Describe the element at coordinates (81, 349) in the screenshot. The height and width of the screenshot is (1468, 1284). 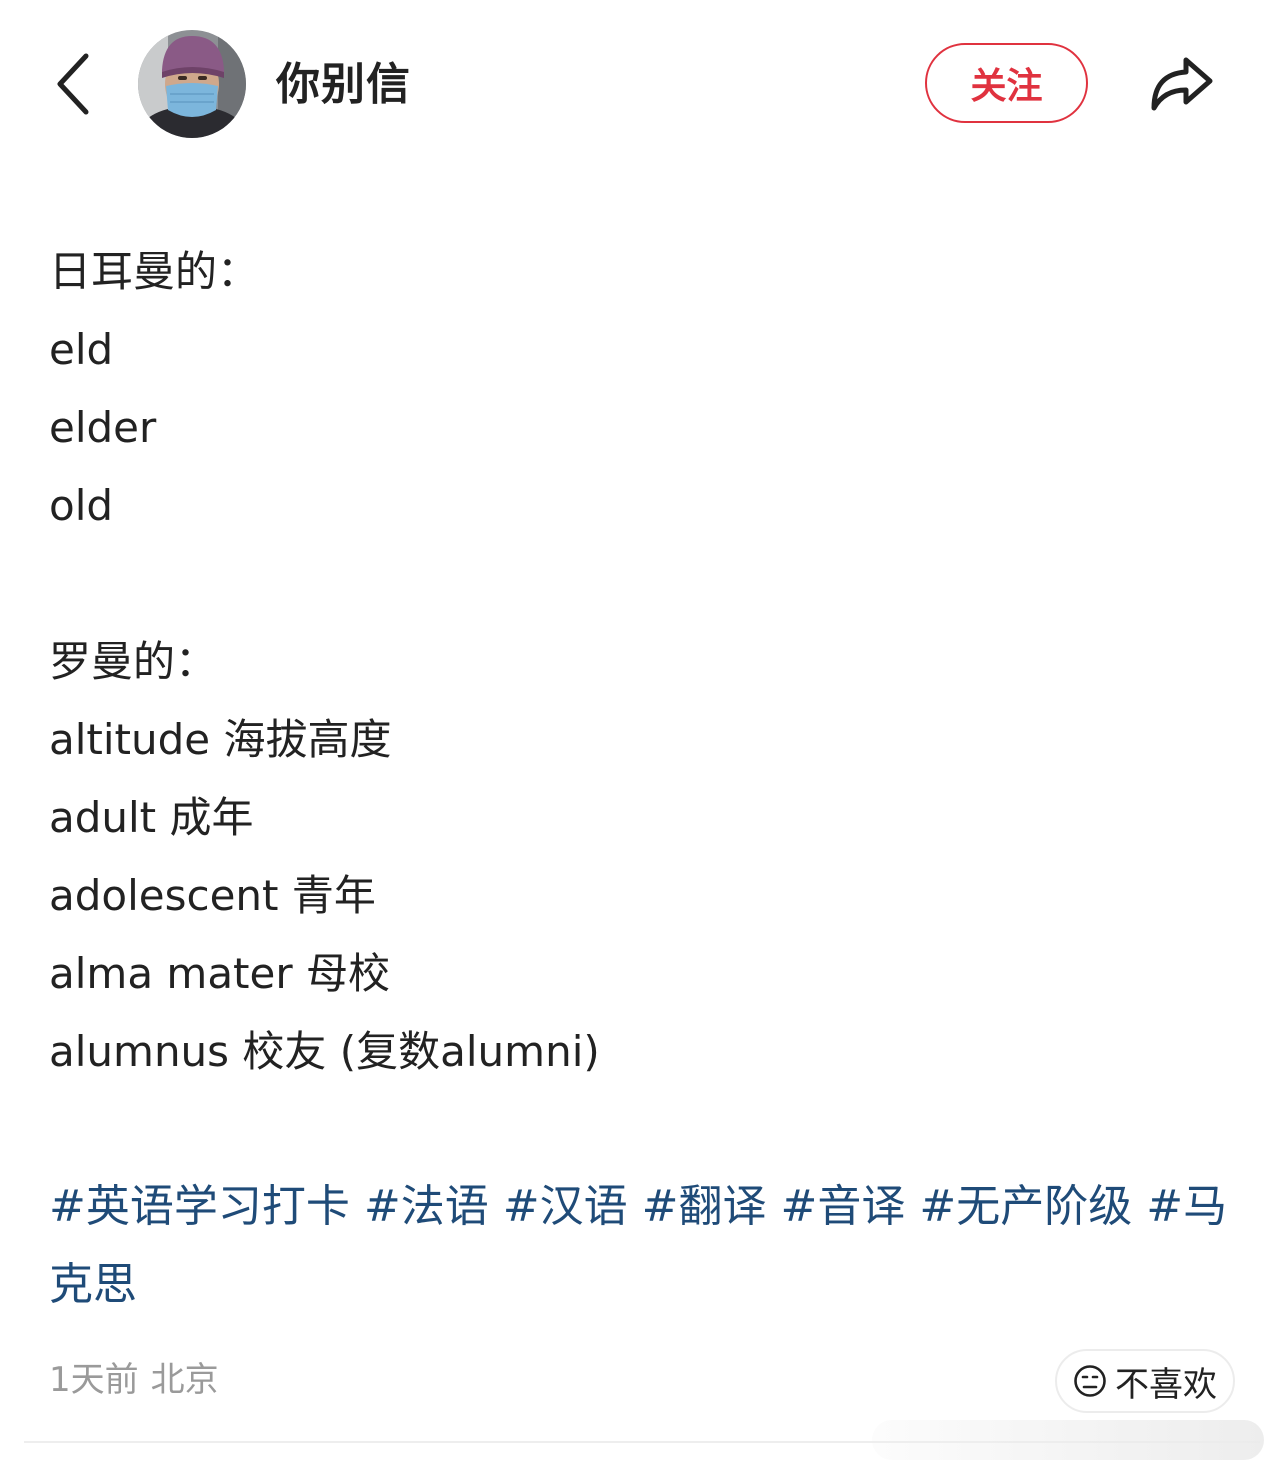
I see `post-line: eld` at that location.